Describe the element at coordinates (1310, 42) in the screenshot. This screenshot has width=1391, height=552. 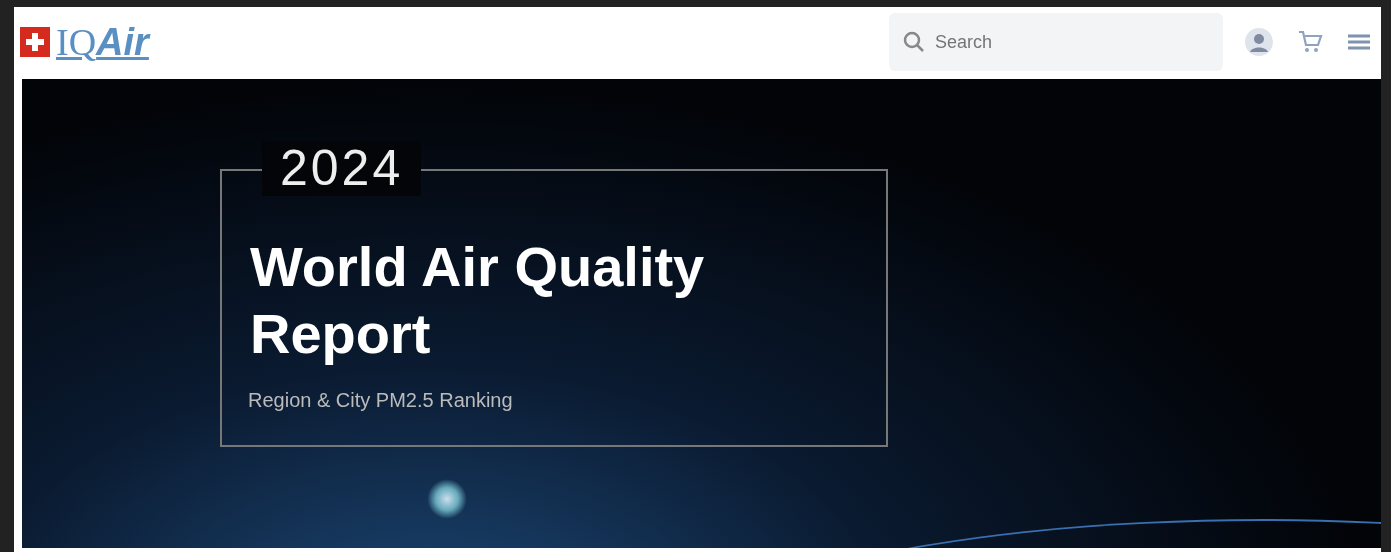
I see `cart-icon` at that location.